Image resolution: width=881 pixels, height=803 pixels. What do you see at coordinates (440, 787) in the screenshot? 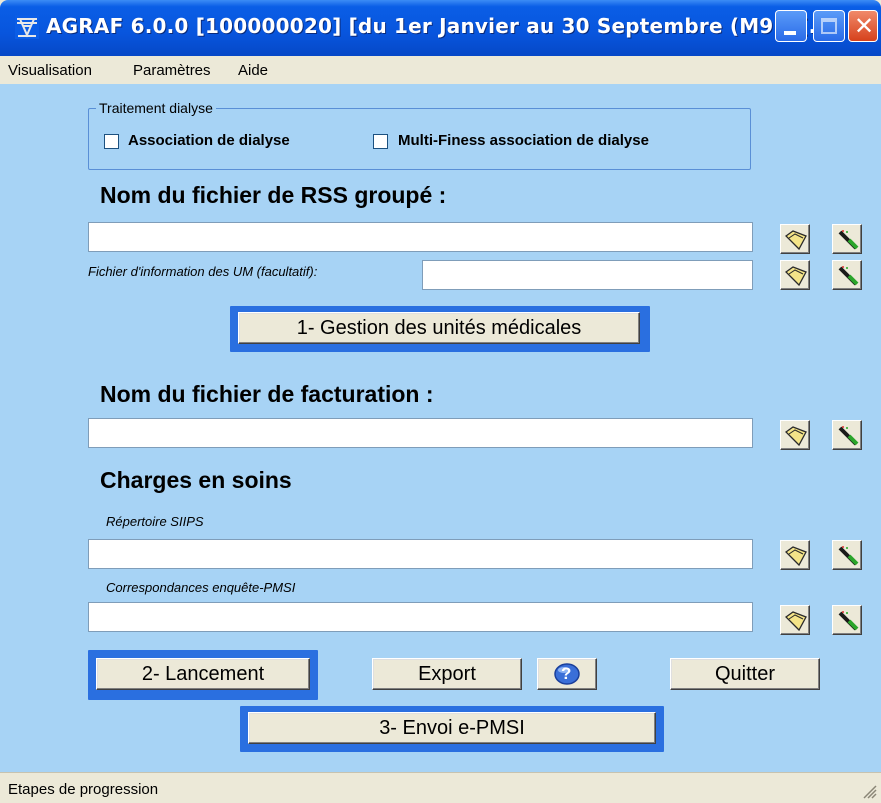
I see `status-bar: Etapes de progression` at bounding box center [440, 787].